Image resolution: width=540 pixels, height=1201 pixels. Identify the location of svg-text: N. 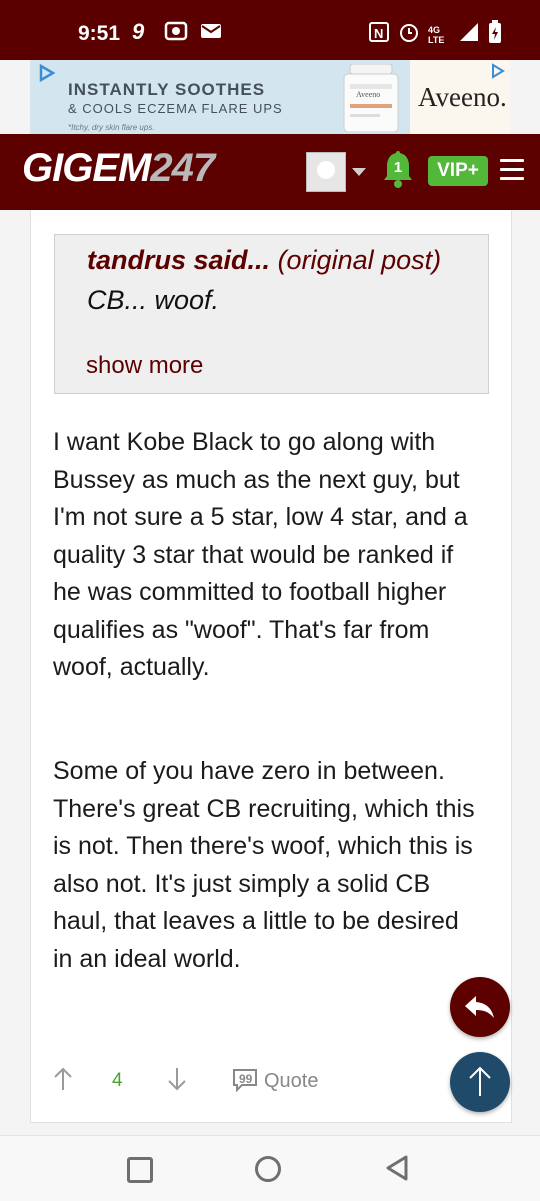
(378, 33).